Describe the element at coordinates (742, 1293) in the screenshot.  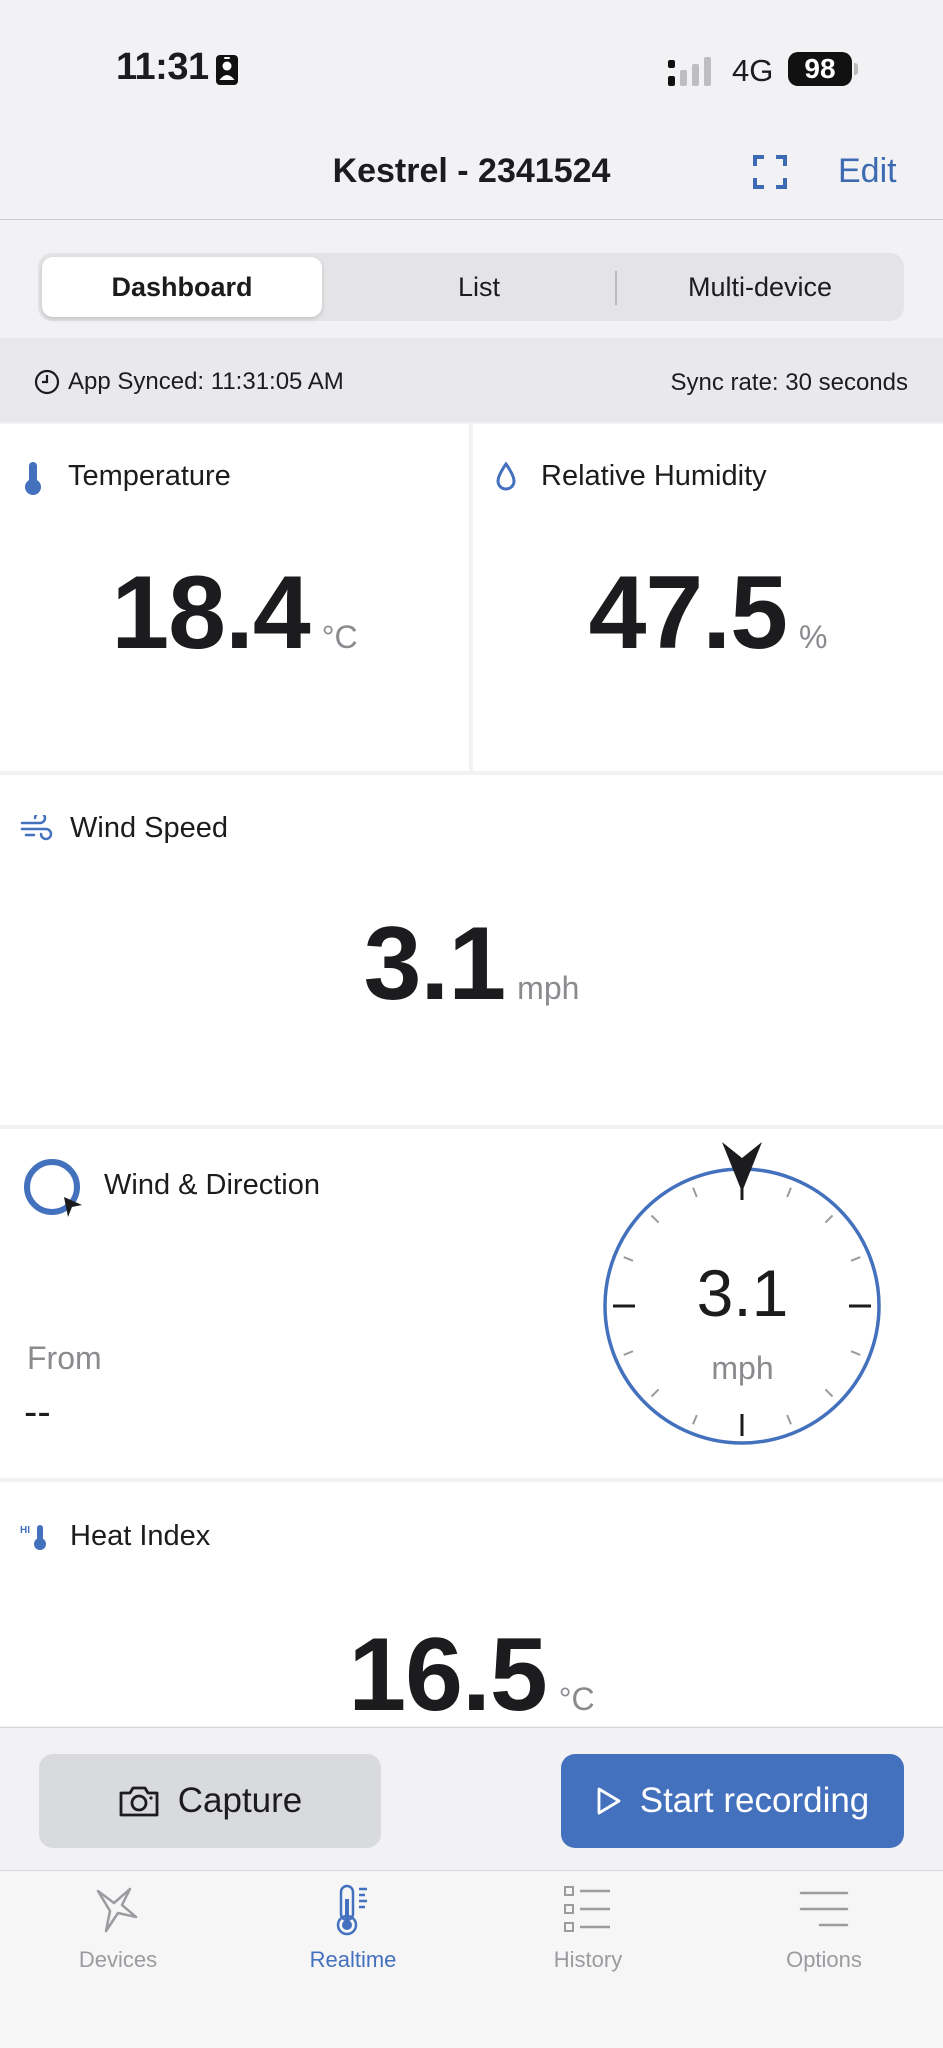
I see `compass-speed-value: 3.1` at that location.